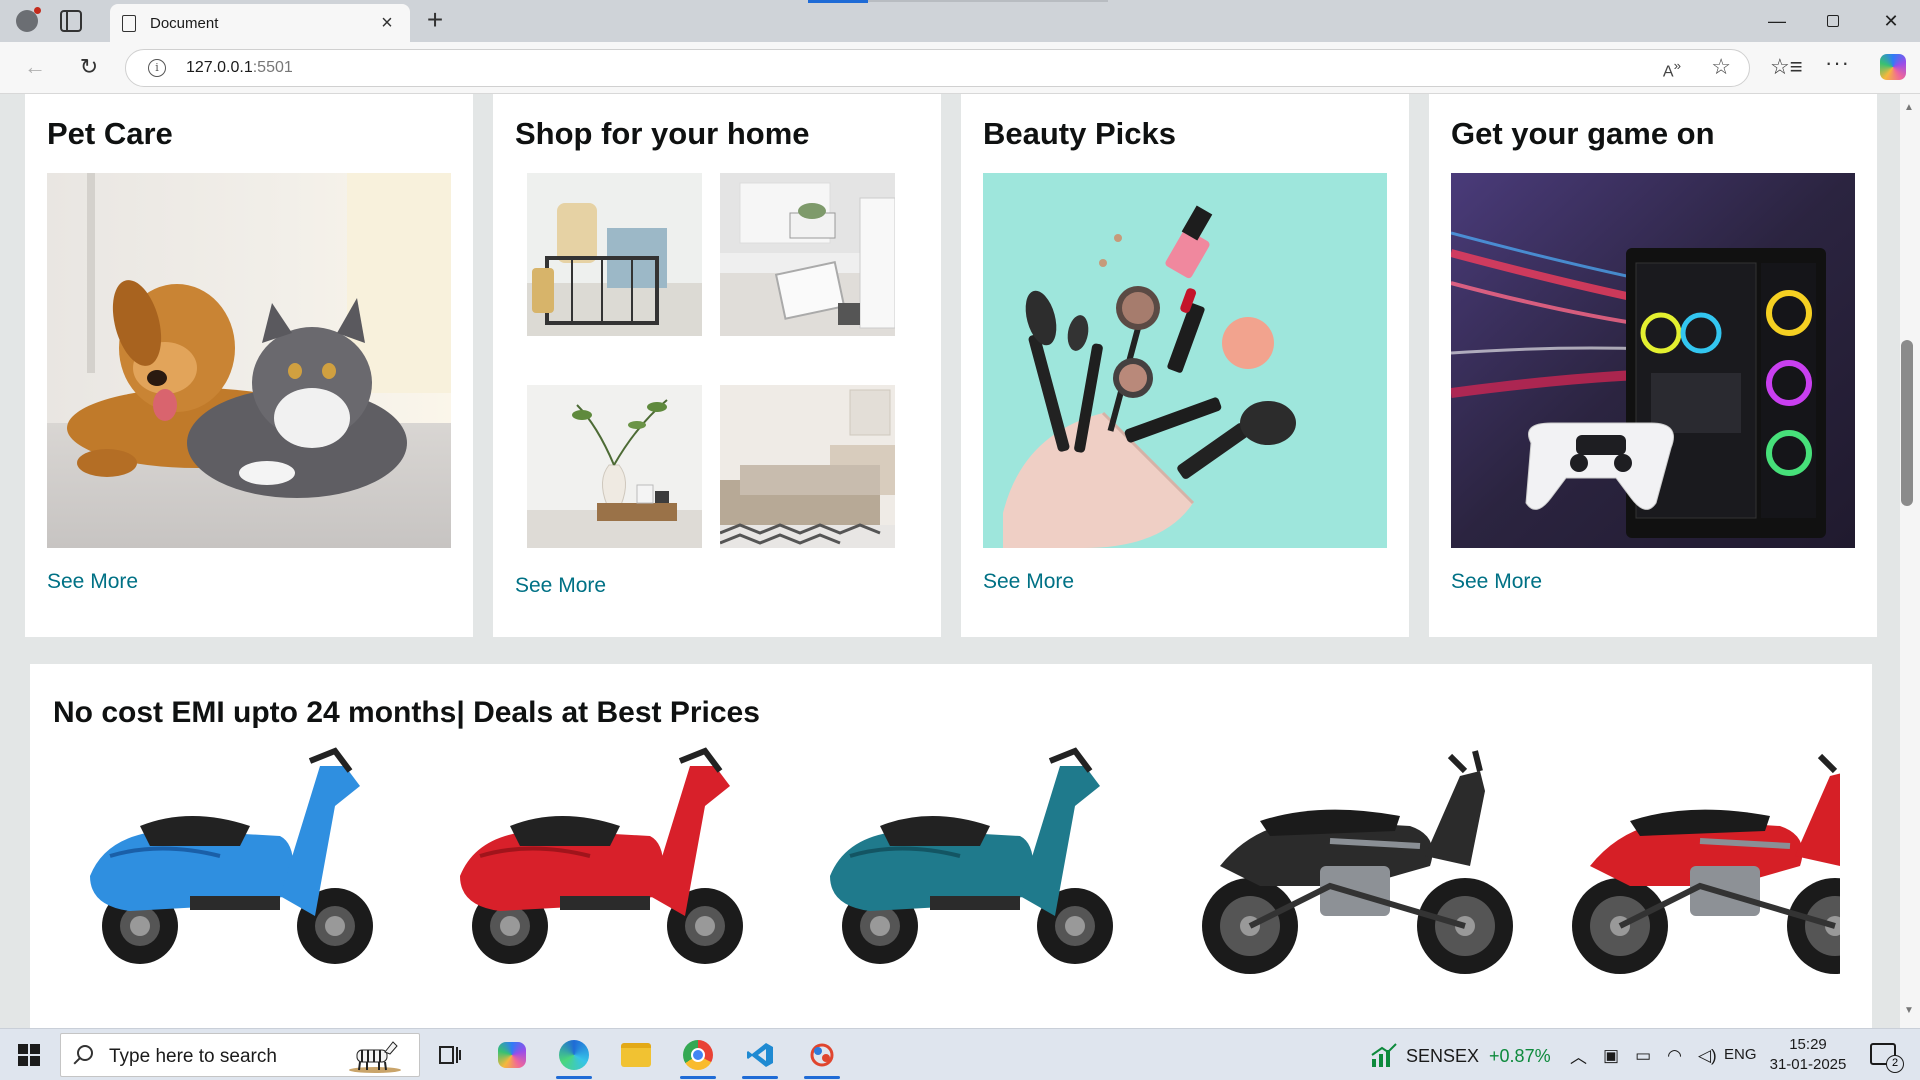  What do you see at coordinates (219, 67) in the screenshot?
I see `url-host: 127.0.0.1` at bounding box center [219, 67].